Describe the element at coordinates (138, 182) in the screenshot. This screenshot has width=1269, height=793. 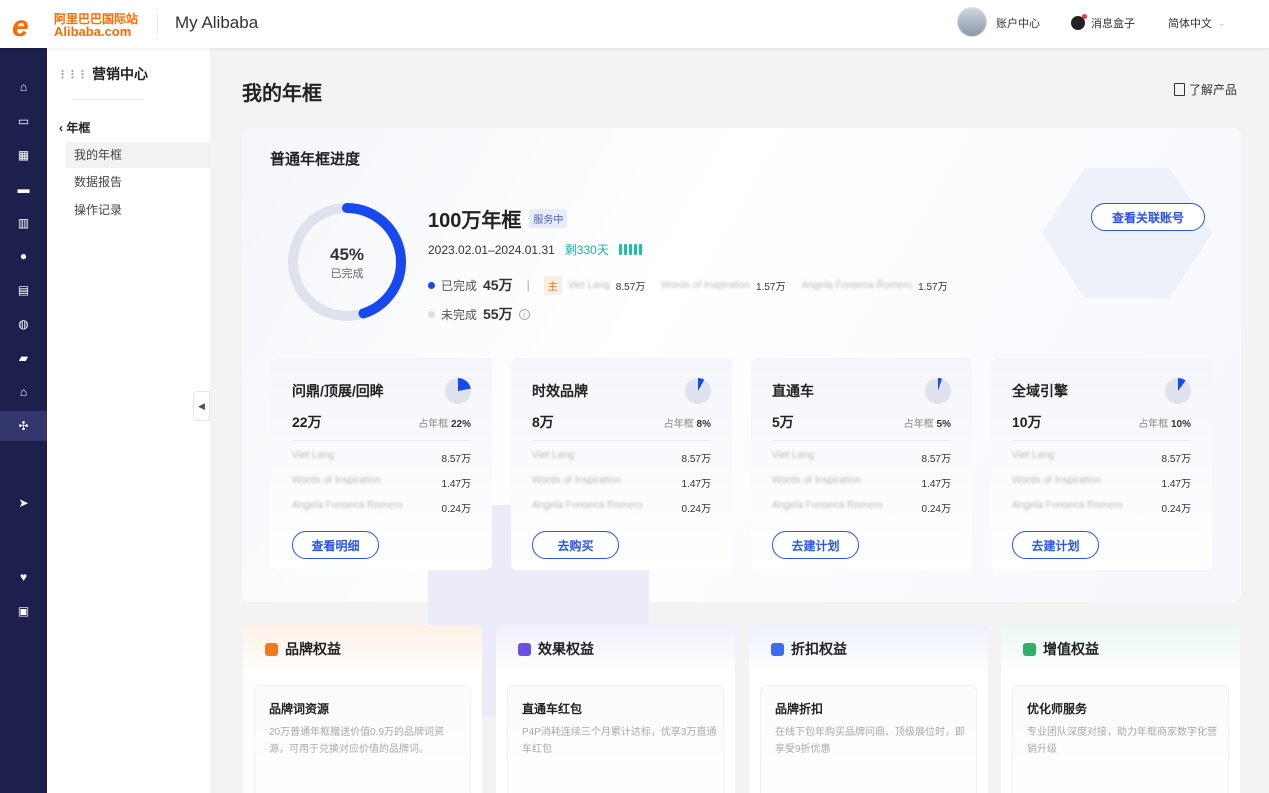
I see `sidebar-item-data-report: 数据报告` at that location.